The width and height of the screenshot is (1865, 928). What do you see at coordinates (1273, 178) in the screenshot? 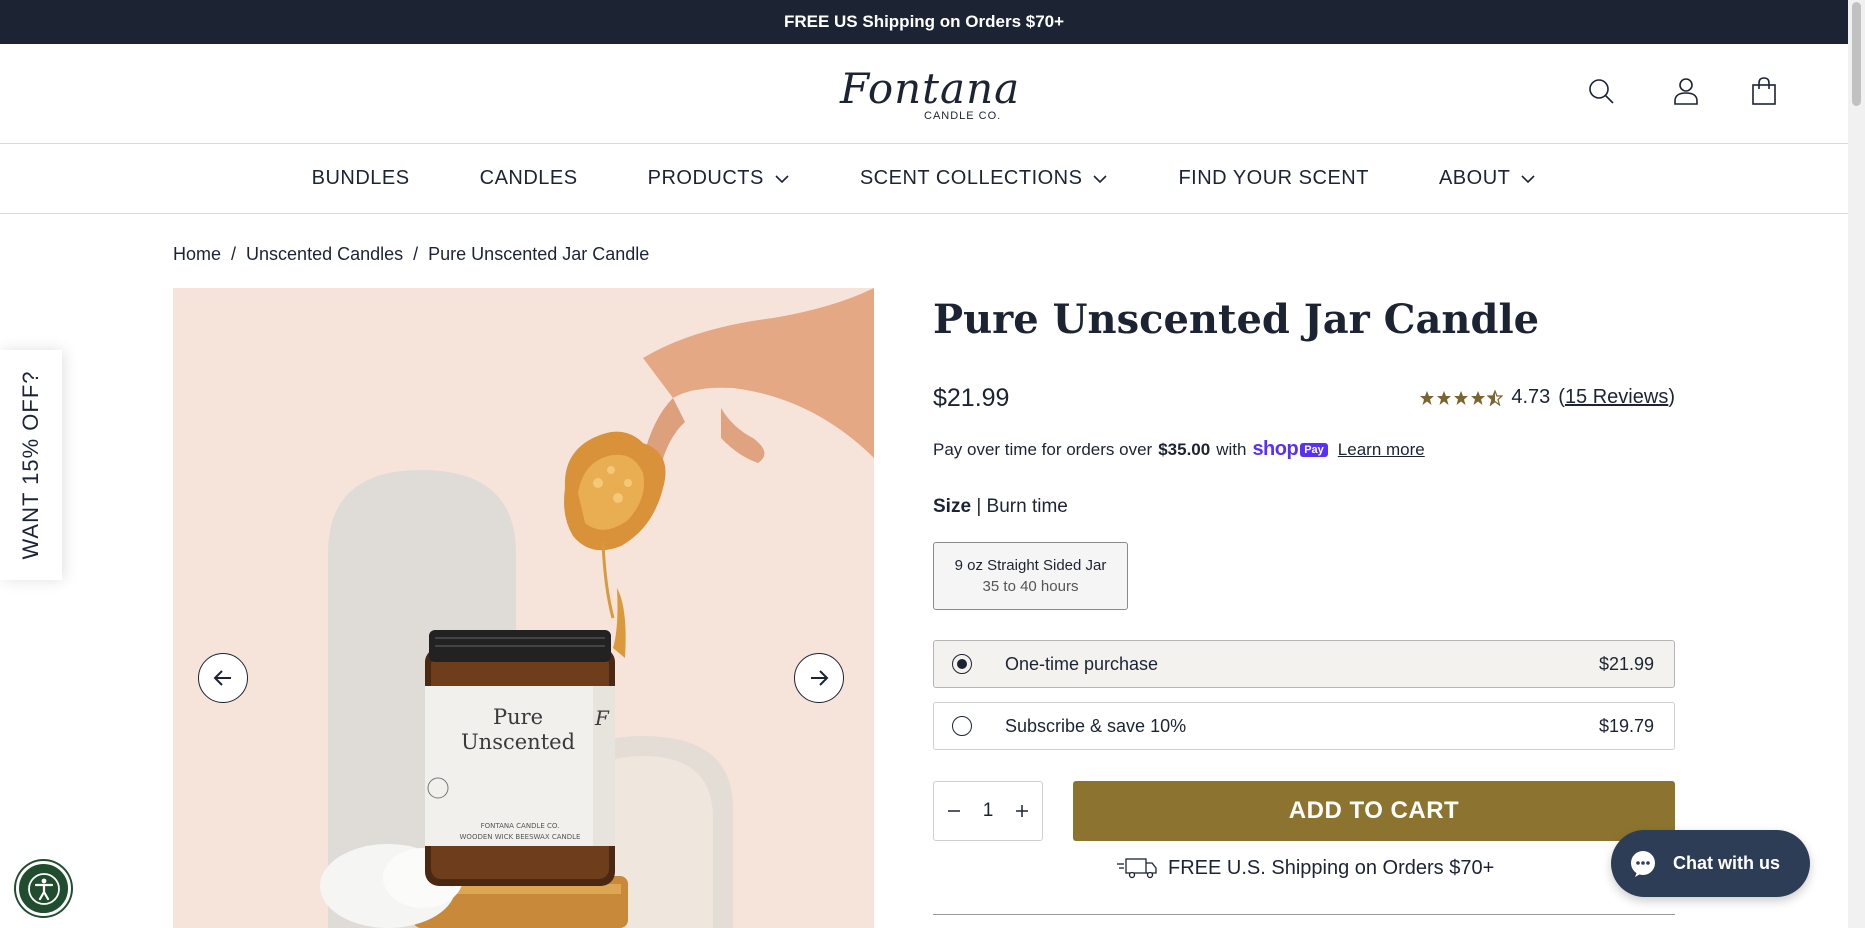
I see `nav-item-find-your-scent: FIND YOUR SCENT` at bounding box center [1273, 178].